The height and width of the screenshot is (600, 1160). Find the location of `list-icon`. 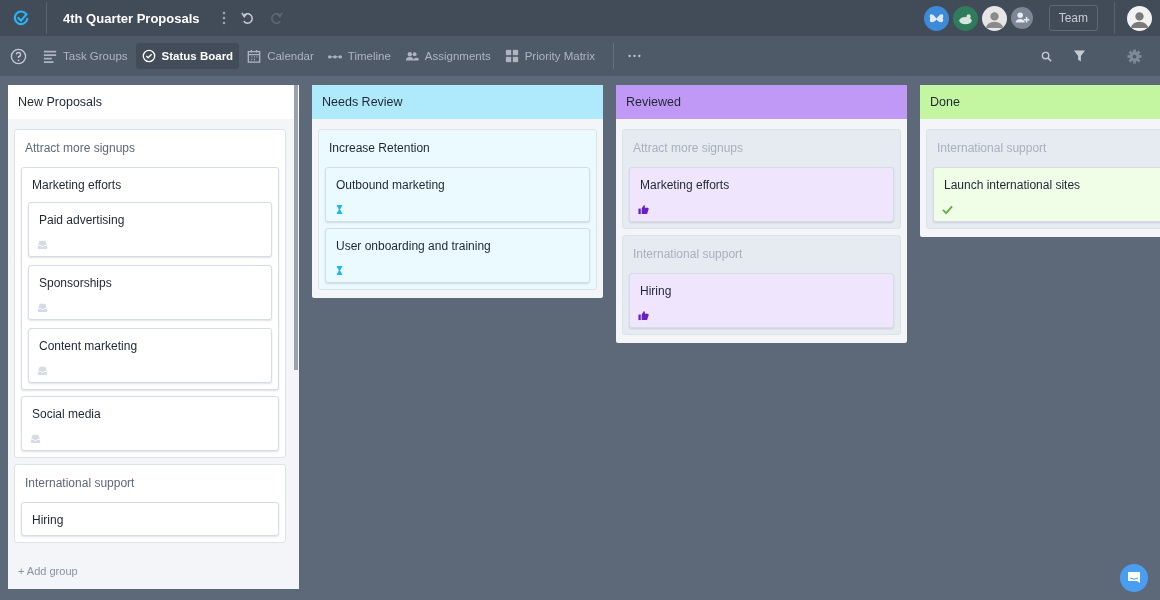

list-icon is located at coordinates (50, 56).